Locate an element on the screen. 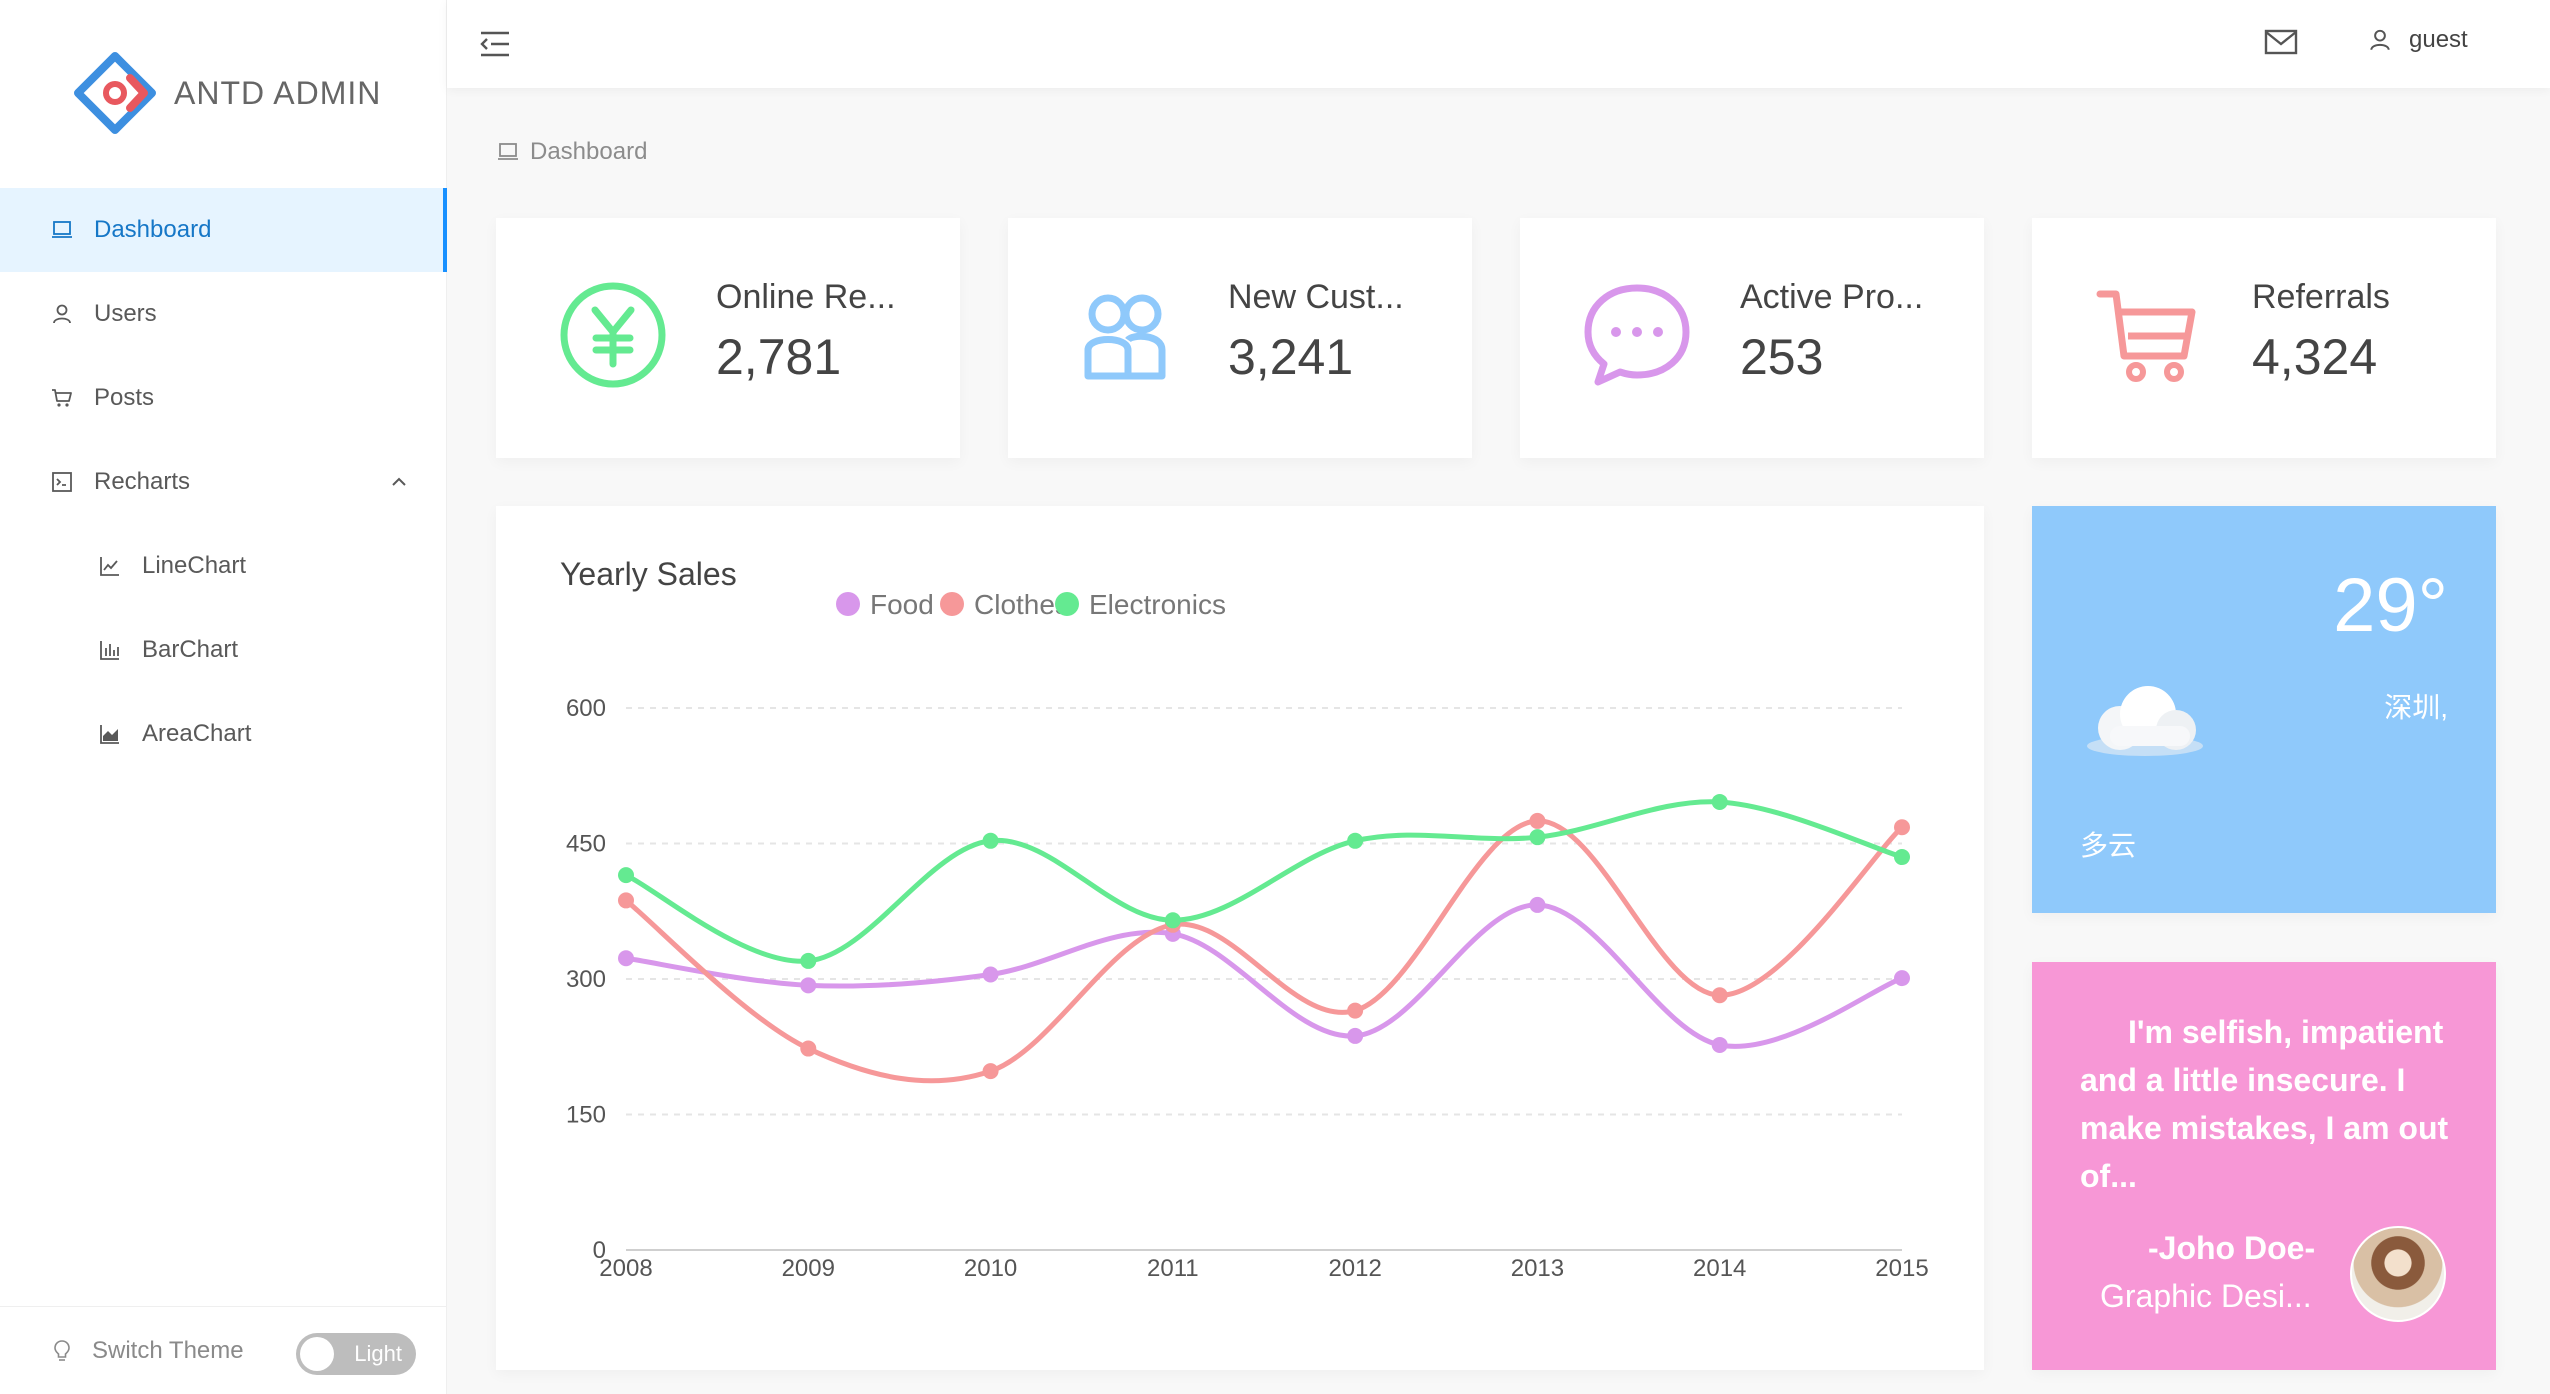 The height and width of the screenshot is (1394, 2550). user-menu: guest is located at coordinates (2417, 40).